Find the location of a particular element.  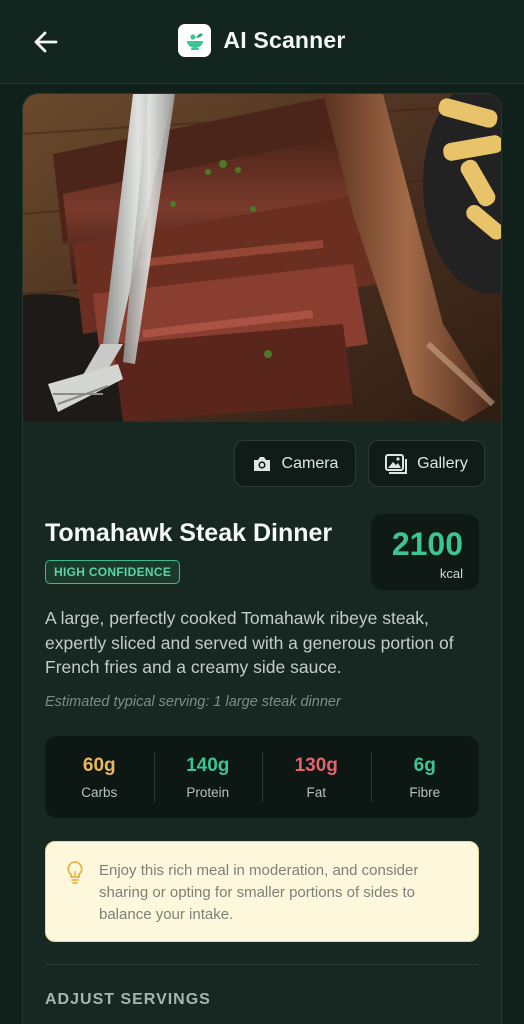

lightbulb-icon is located at coordinates (75, 872).